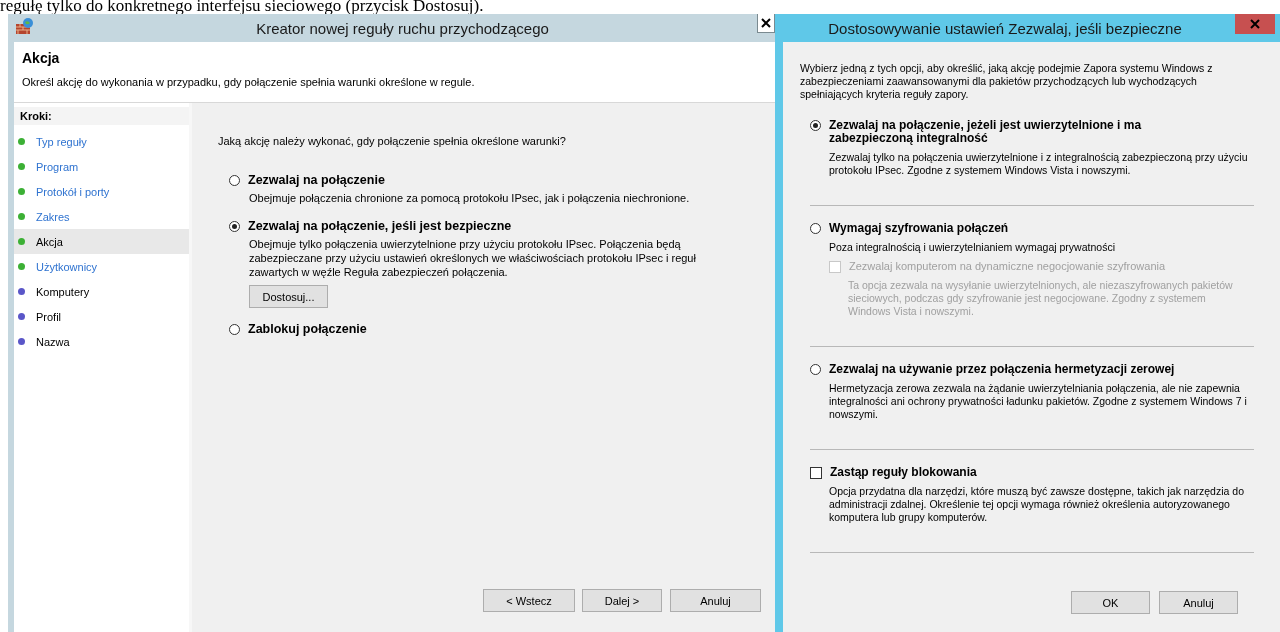 This screenshot has height=632, width=1280. What do you see at coordinates (101, 166) in the screenshot?
I see `step-item: Program` at bounding box center [101, 166].